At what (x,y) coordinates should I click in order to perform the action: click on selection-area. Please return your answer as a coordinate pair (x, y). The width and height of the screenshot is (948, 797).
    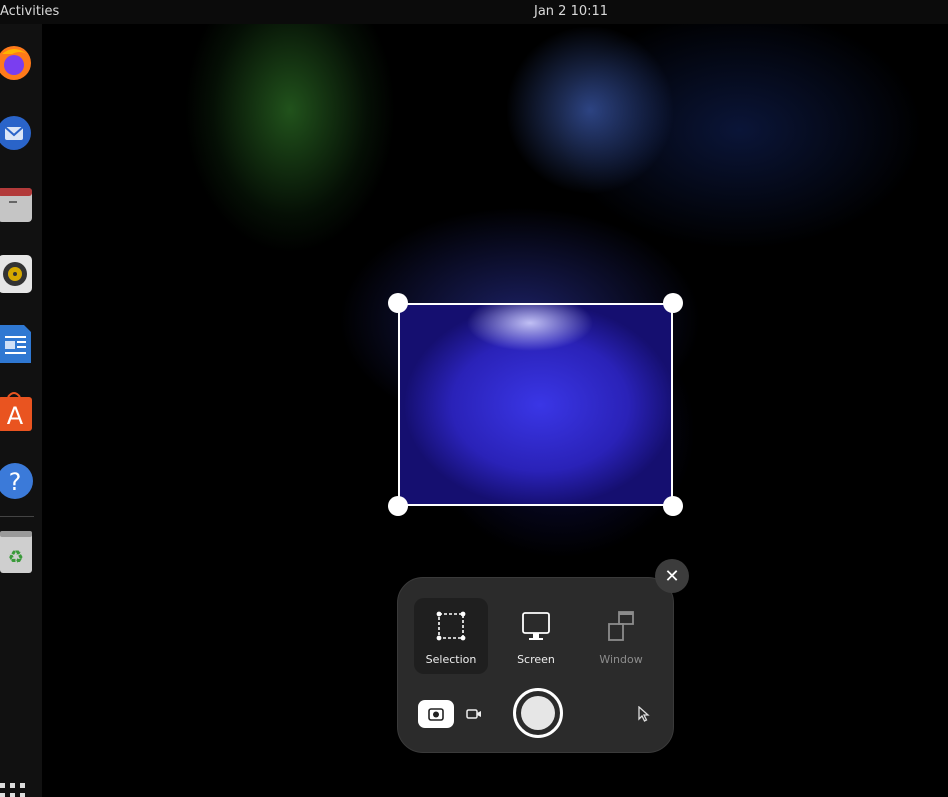
    Looking at the image, I should click on (535, 404).